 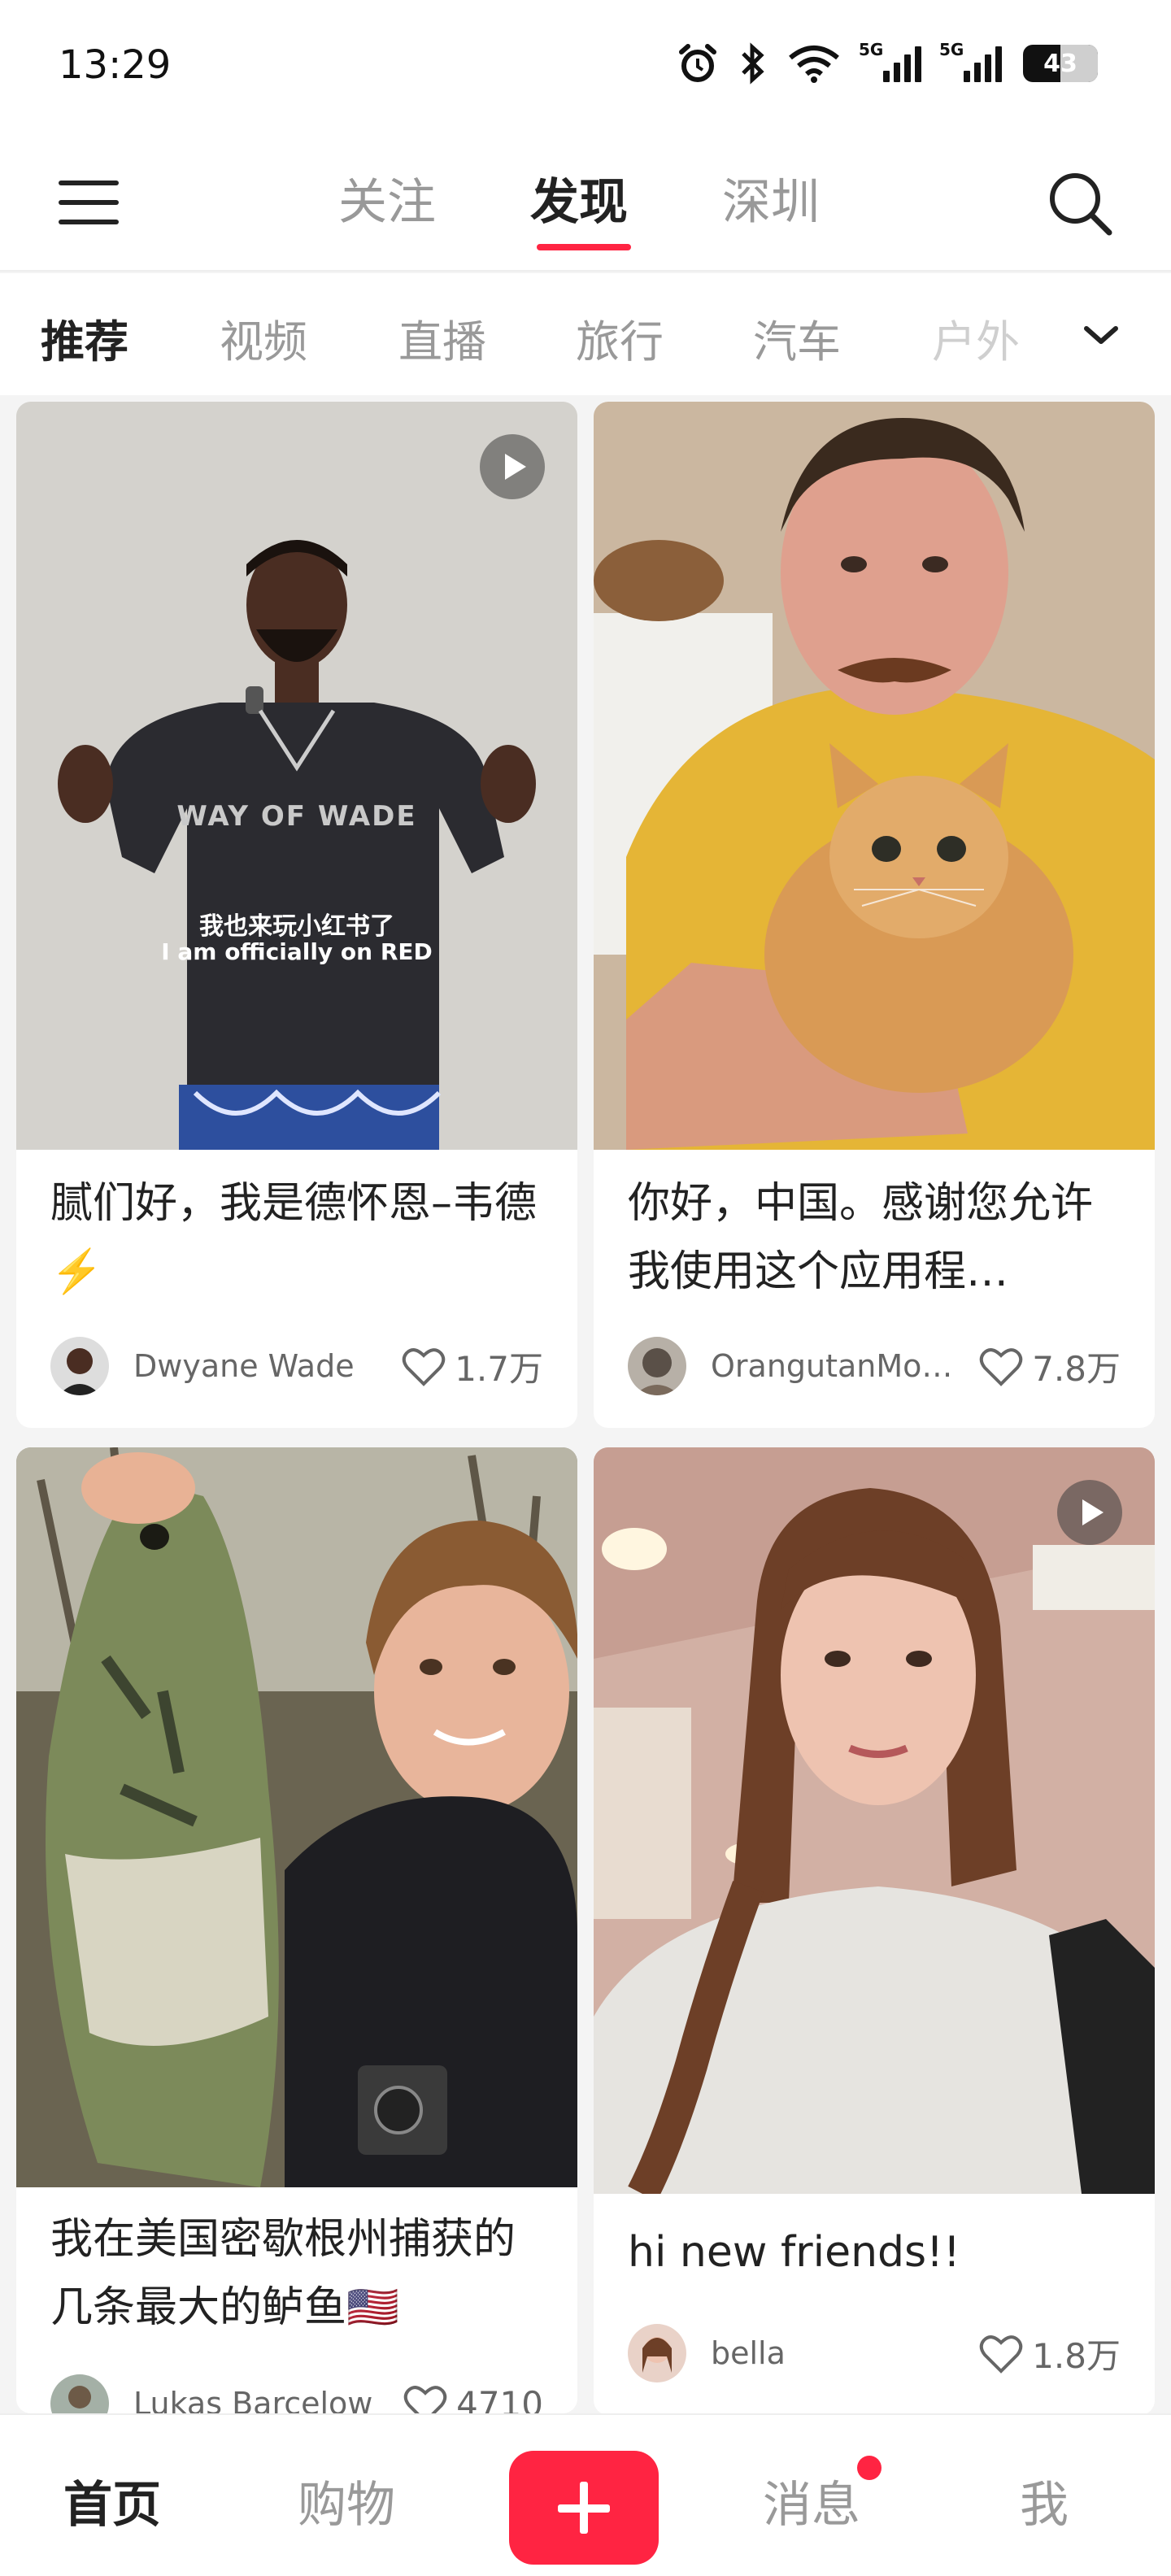 I want to click on like-button: 1.7万, so click(x=472, y=1366).